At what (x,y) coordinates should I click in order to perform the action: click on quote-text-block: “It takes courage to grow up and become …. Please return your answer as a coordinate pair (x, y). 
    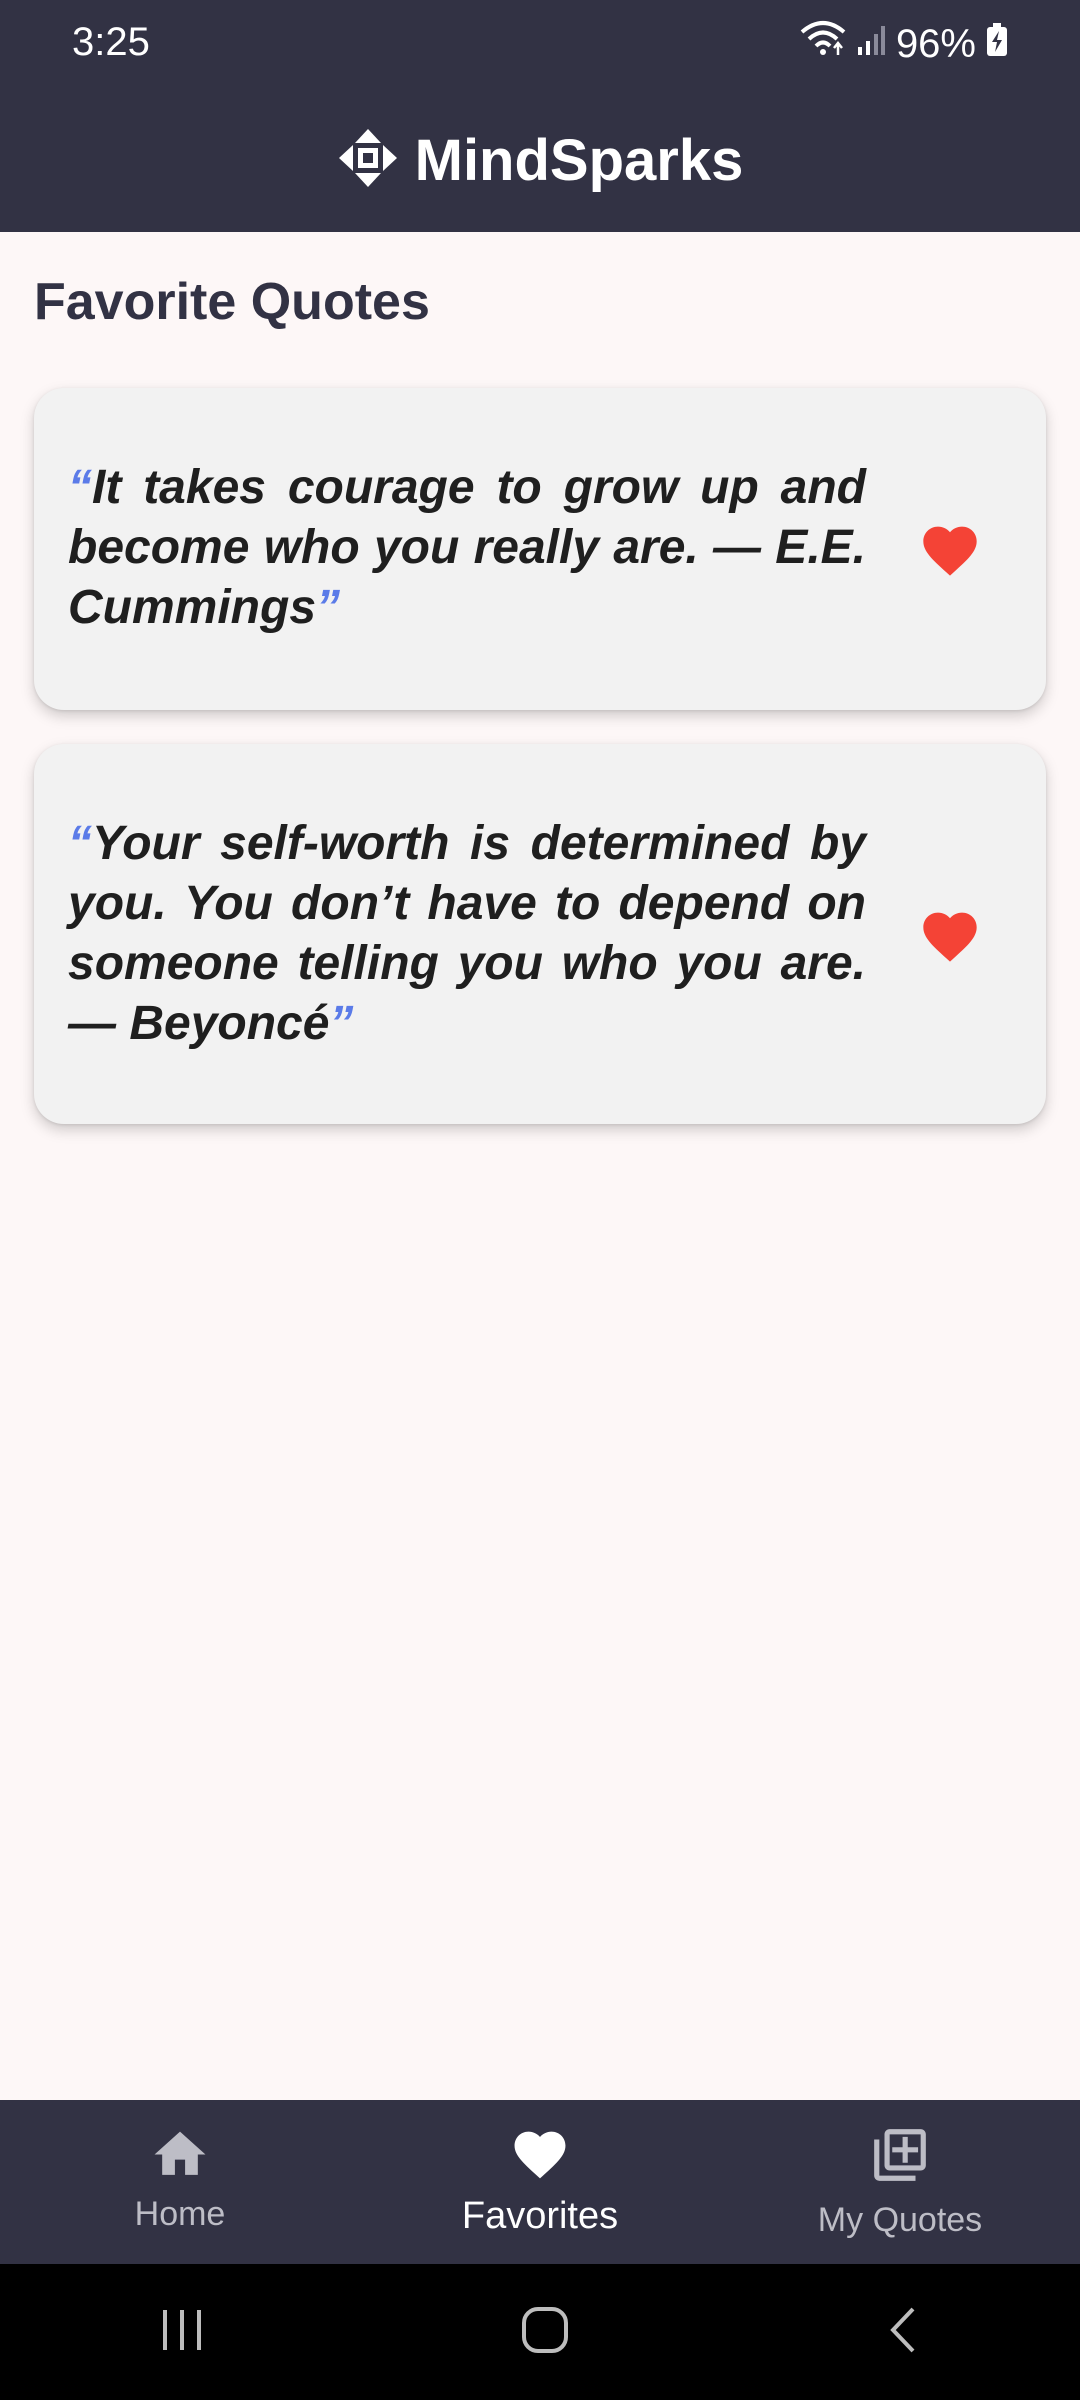
    Looking at the image, I should click on (467, 548).